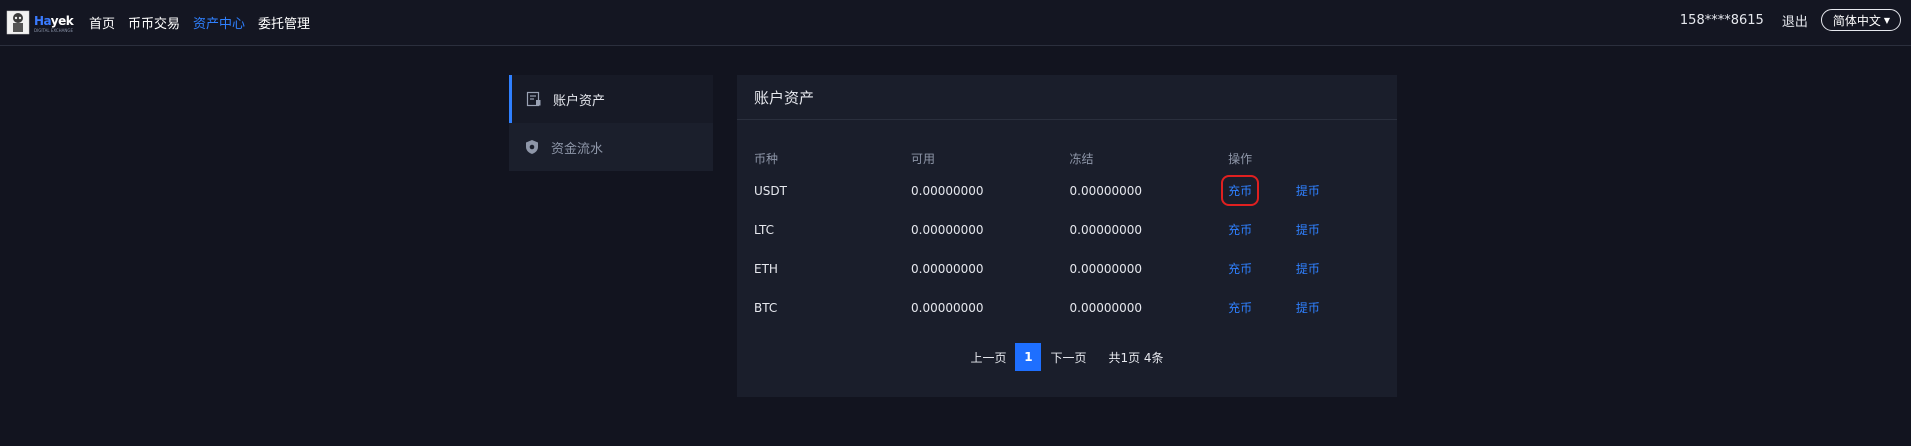 The height and width of the screenshot is (446, 1911). Describe the element at coordinates (1856, 20) in the screenshot. I see `language-label: 简体中文` at that location.